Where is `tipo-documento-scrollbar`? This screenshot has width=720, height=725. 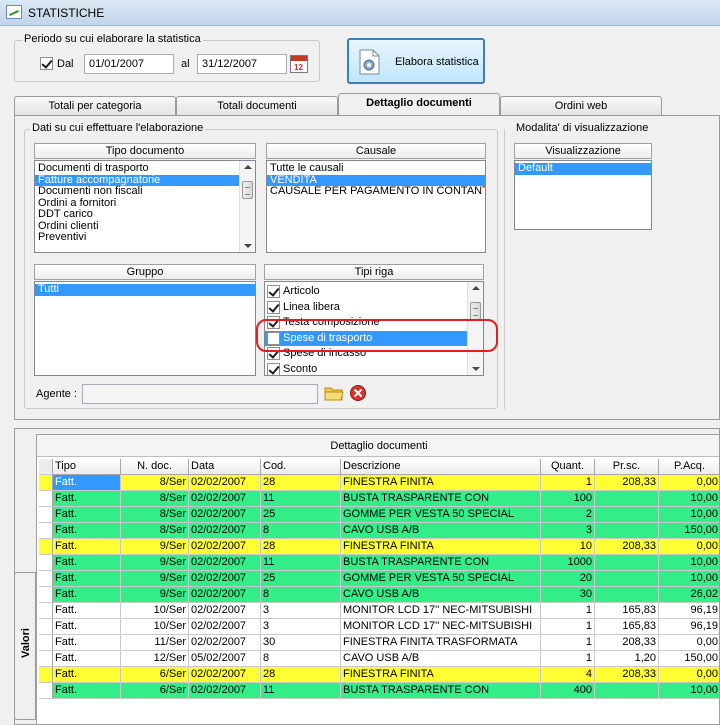 tipo-documento-scrollbar is located at coordinates (247, 206).